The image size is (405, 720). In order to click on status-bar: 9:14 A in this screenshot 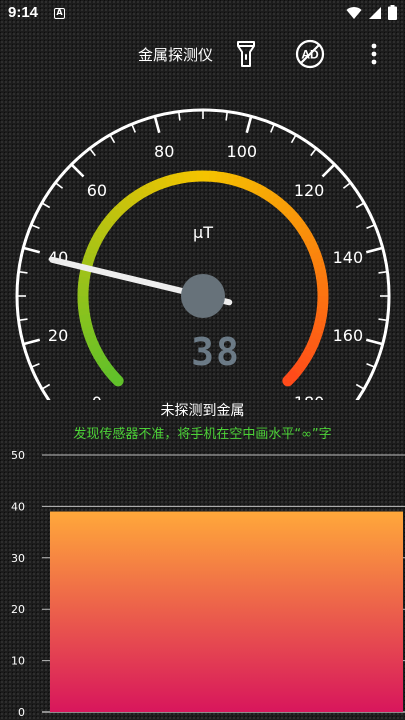, I will do `click(202, 14)`.